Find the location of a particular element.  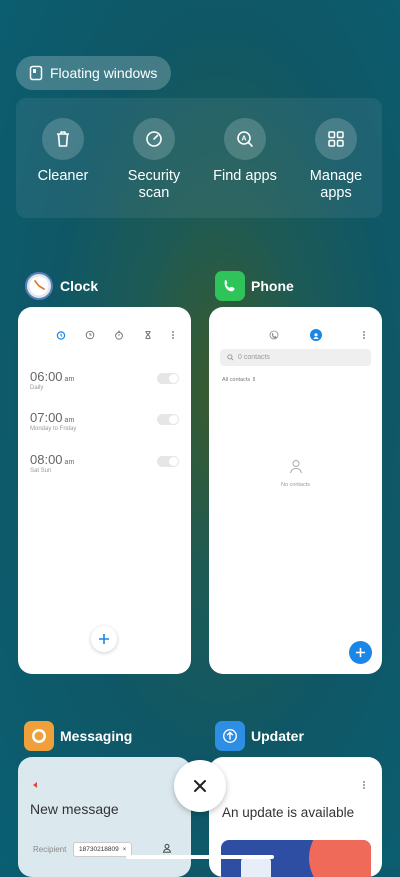

security-scan-button: Security scan is located at coordinates (154, 160).